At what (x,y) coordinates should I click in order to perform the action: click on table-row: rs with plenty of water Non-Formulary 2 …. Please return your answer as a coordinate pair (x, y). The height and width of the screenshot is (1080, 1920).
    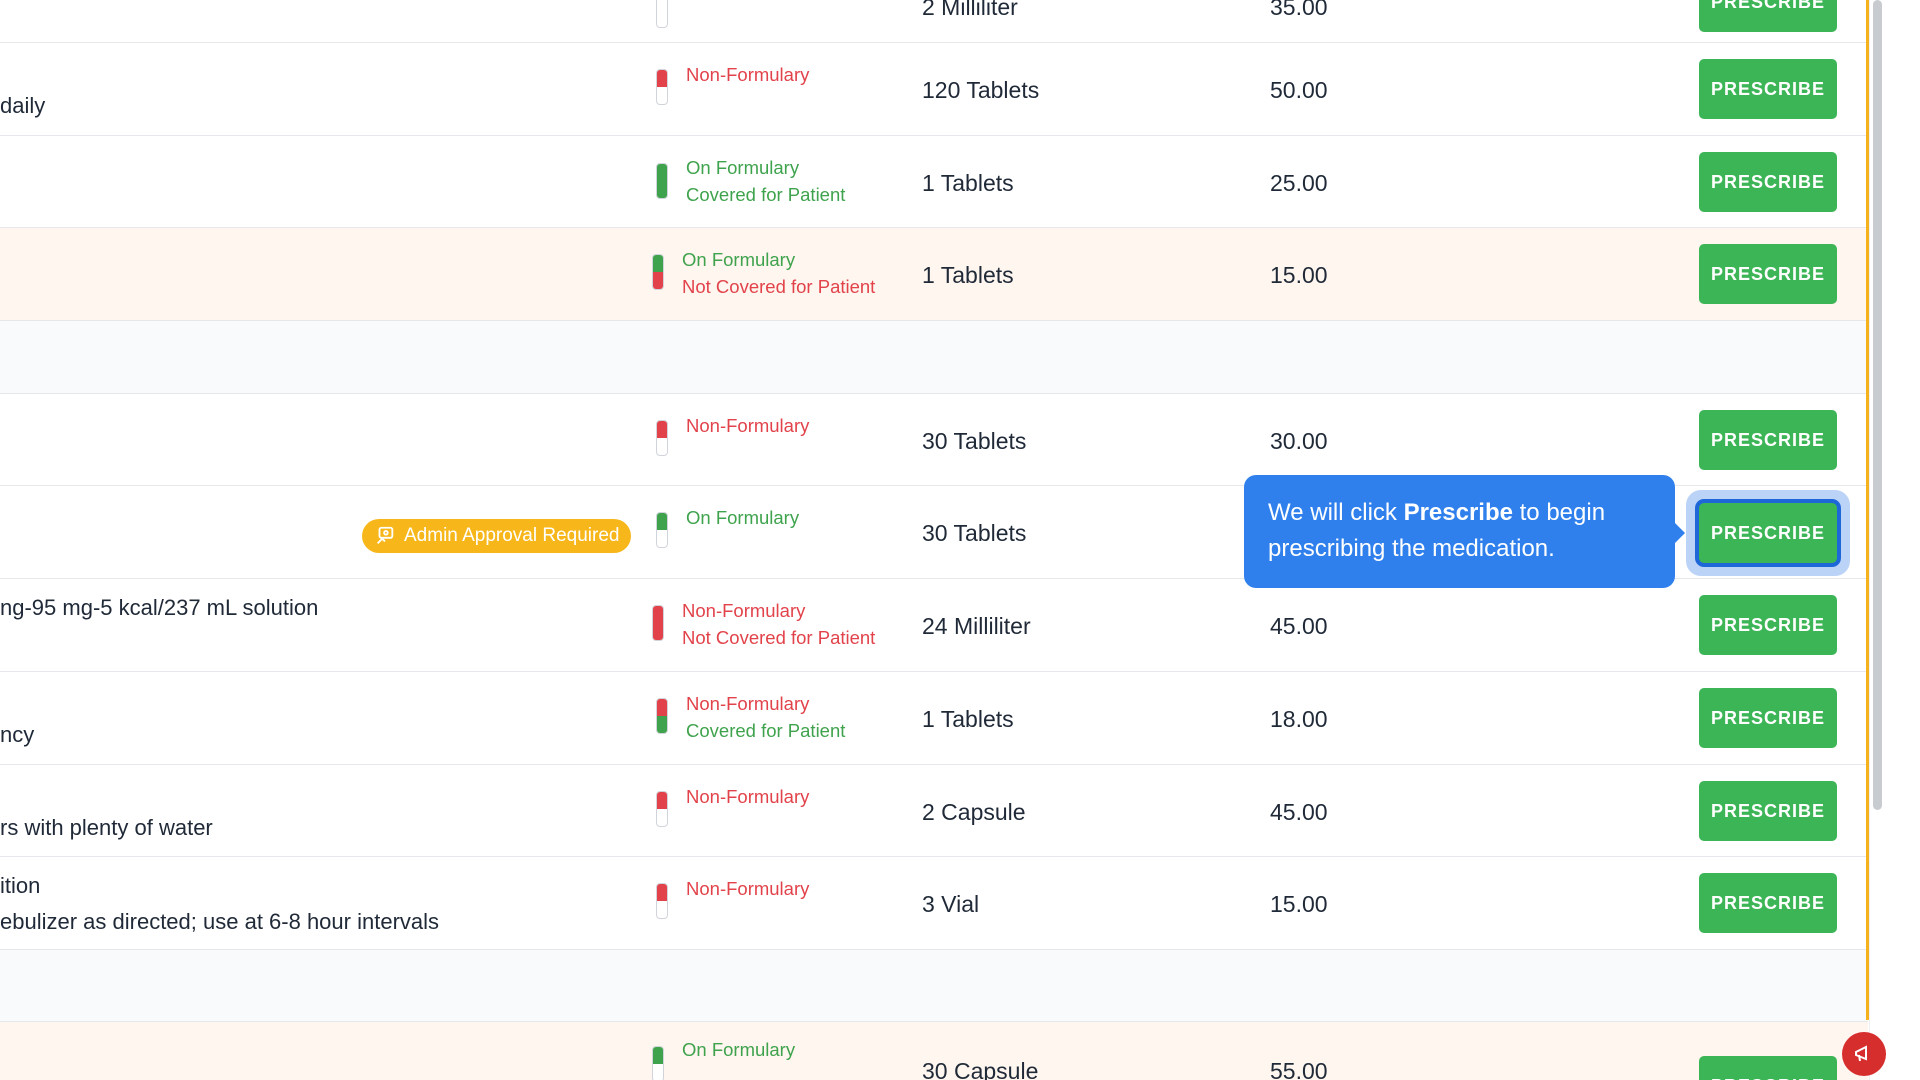
    Looking at the image, I should click on (934, 811).